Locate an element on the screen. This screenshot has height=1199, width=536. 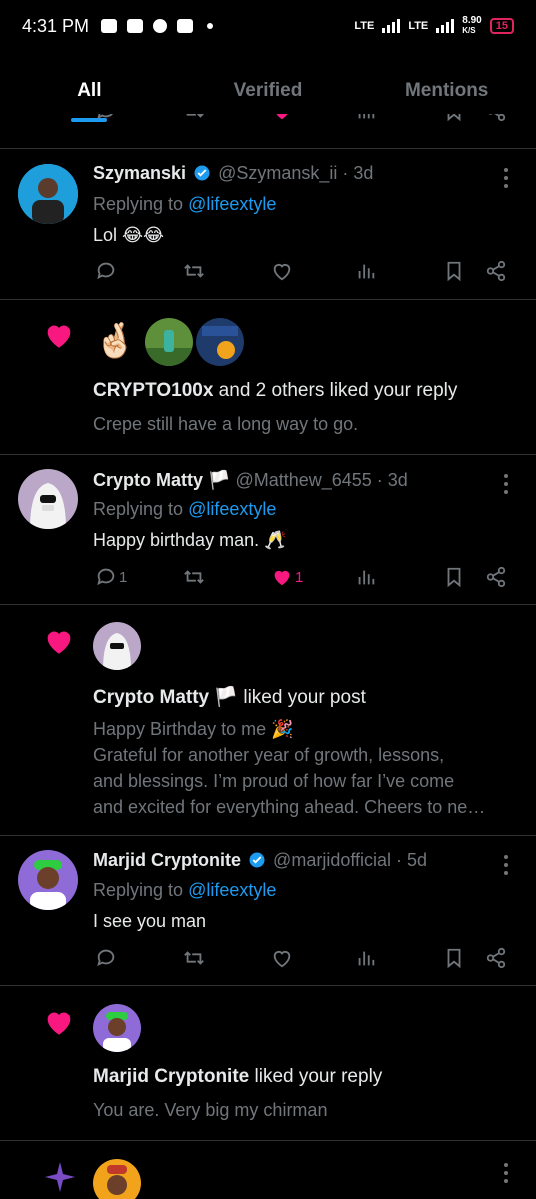
notification-action: liked your reply is located at coordinates (316, 1076).